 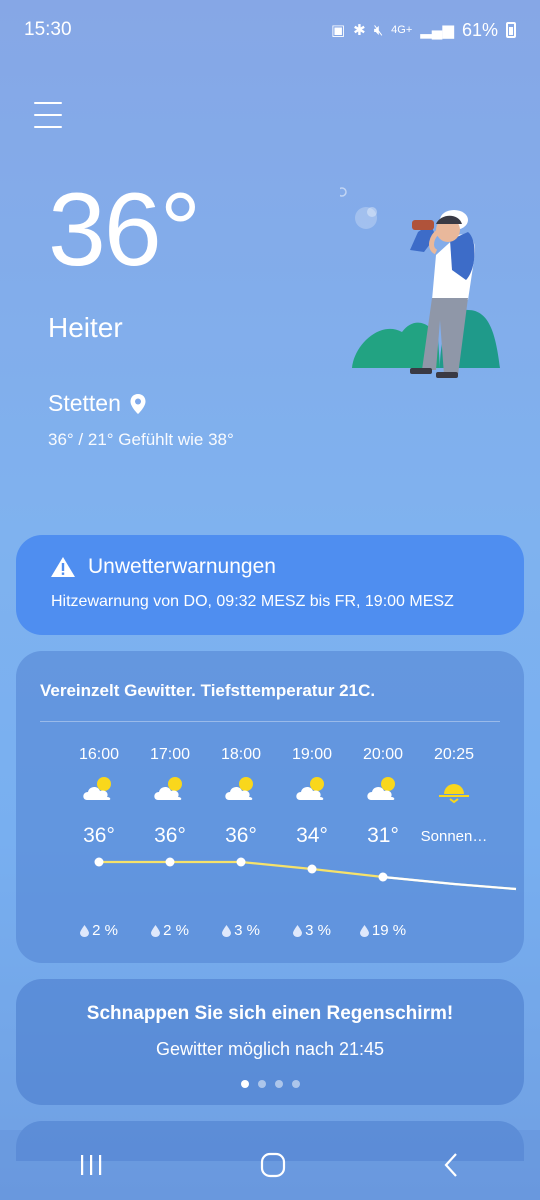 What do you see at coordinates (270, 1049) in the screenshot?
I see `tip-text: Gewitter möglich nach 21:45` at bounding box center [270, 1049].